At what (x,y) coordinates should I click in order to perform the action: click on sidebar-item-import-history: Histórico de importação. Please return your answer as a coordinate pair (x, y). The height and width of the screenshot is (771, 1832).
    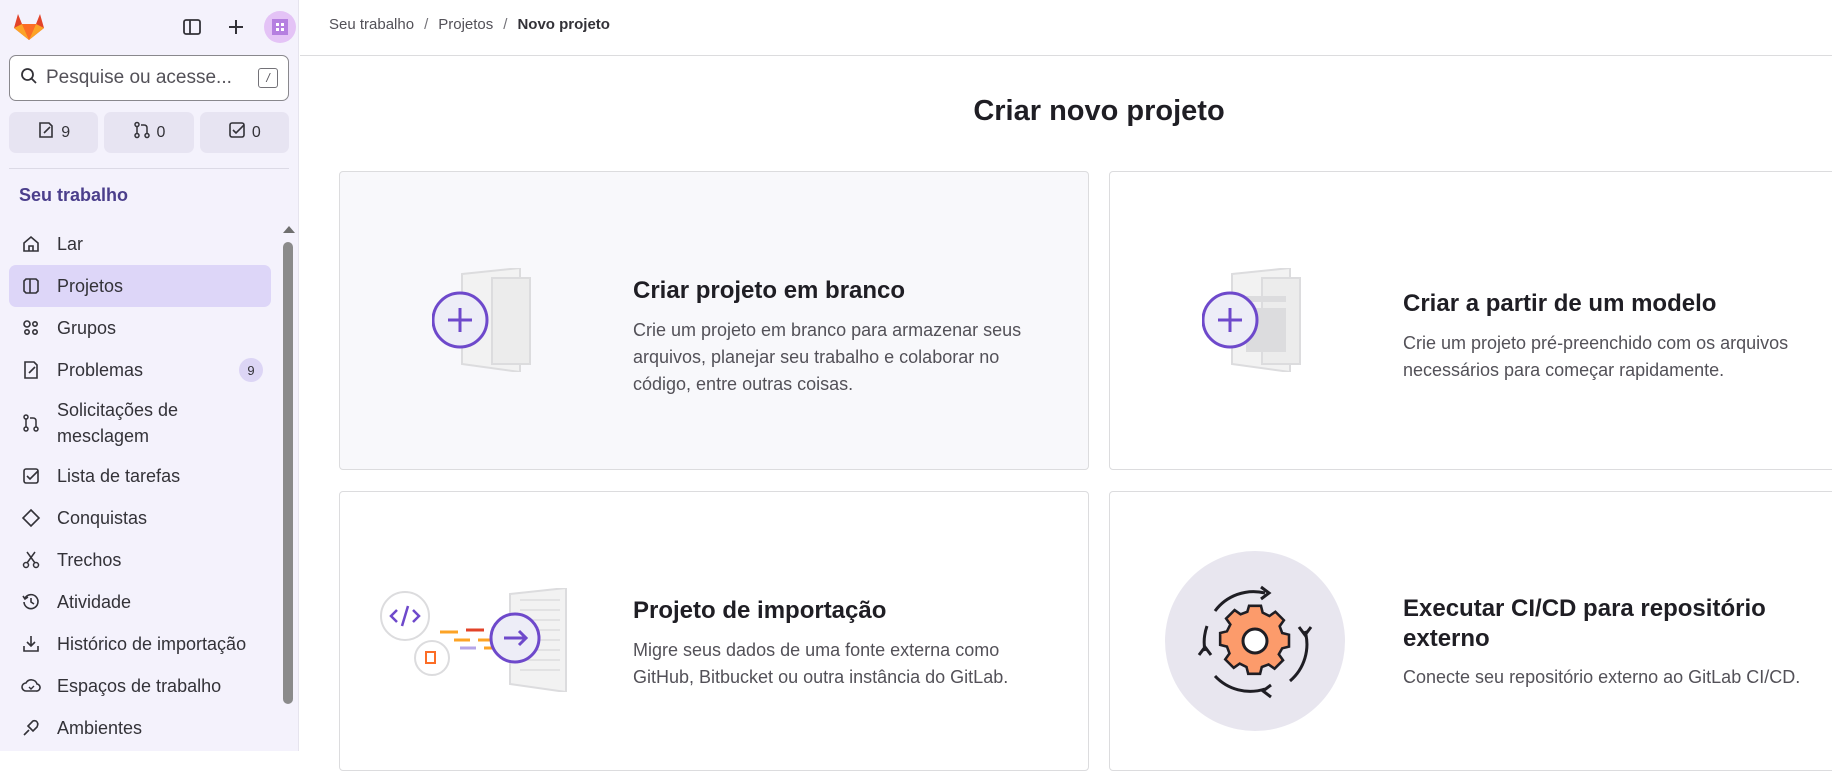
    Looking at the image, I should click on (140, 644).